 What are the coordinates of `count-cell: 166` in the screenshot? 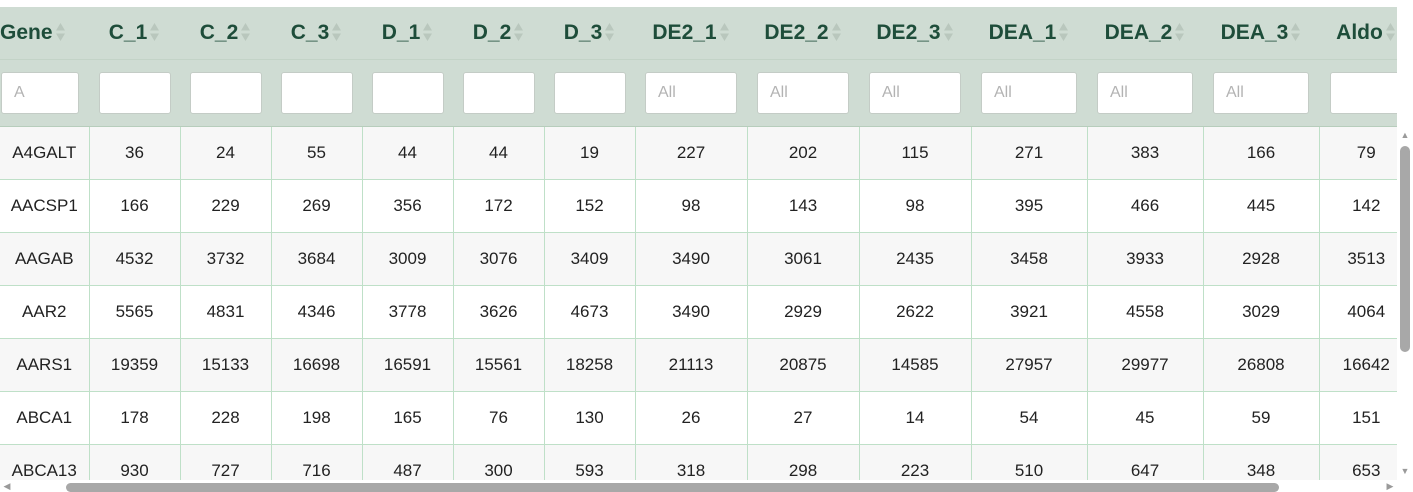 It's located at (1261, 153).